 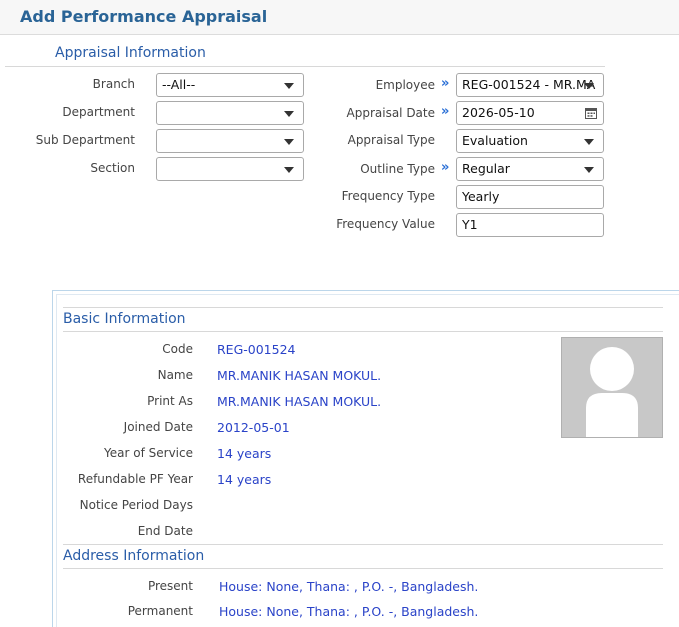 I want to click on year-of-service-value: 14 years, so click(x=244, y=453).